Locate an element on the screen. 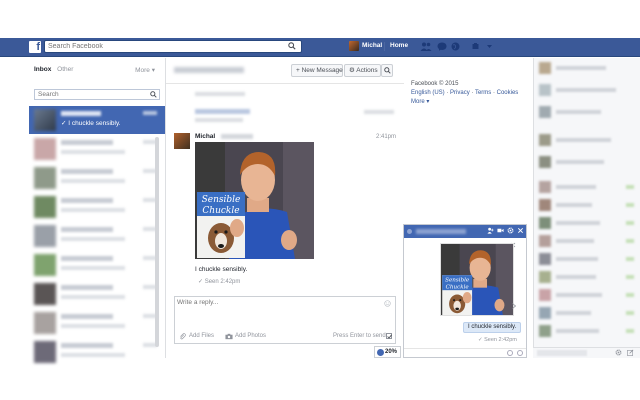  conversation-time is located at coordinates (150, 113).